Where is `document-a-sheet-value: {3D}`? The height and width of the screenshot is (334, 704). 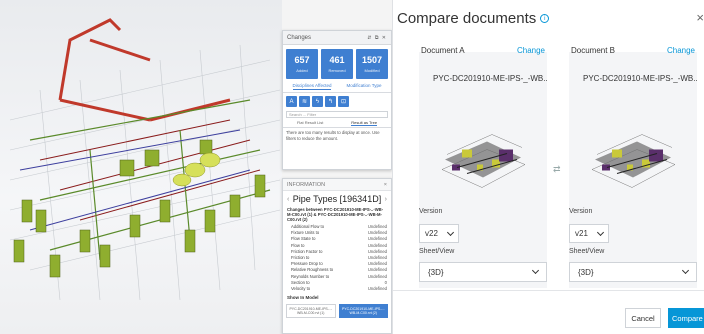
document-a-sheet-value: {3D} is located at coordinates (436, 272).